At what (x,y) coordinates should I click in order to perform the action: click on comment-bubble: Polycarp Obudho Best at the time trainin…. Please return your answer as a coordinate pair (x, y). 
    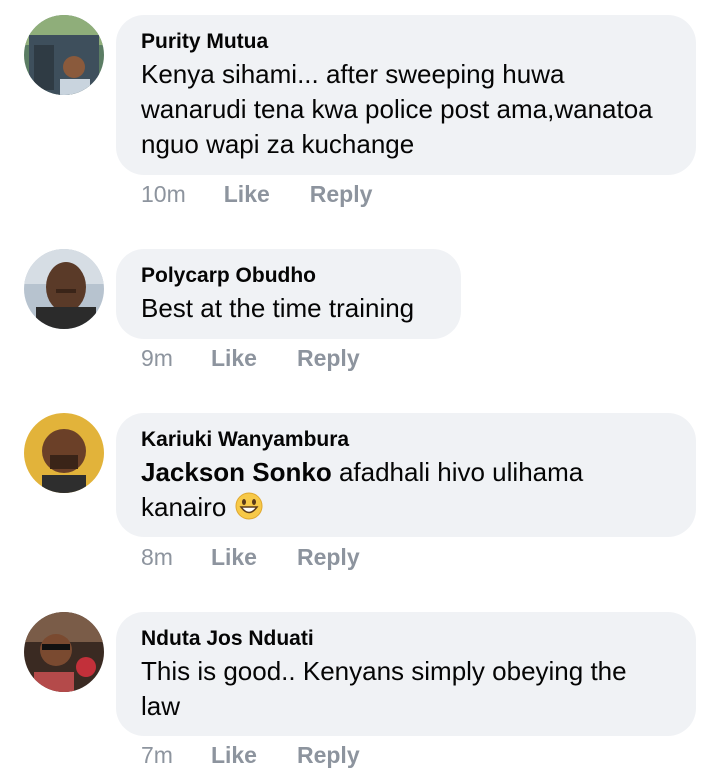
    Looking at the image, I should click on (288, 294).